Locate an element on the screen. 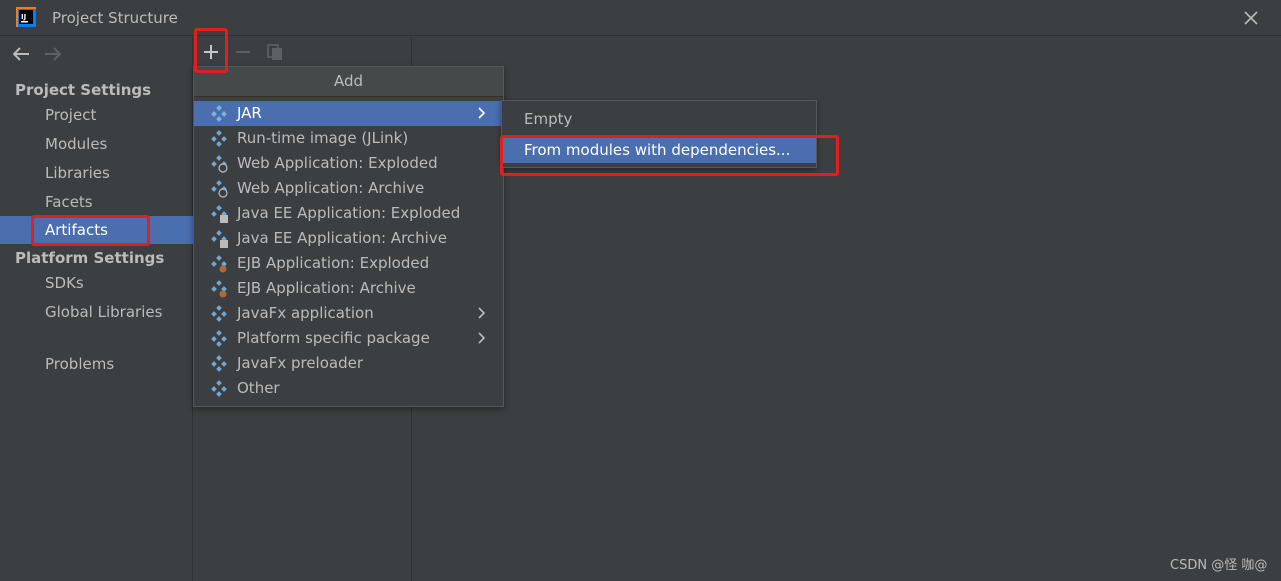 The width and height of the screenshot is (1281, 581). sidebar-item-facets: Facets is located at coordinates (96, 202).